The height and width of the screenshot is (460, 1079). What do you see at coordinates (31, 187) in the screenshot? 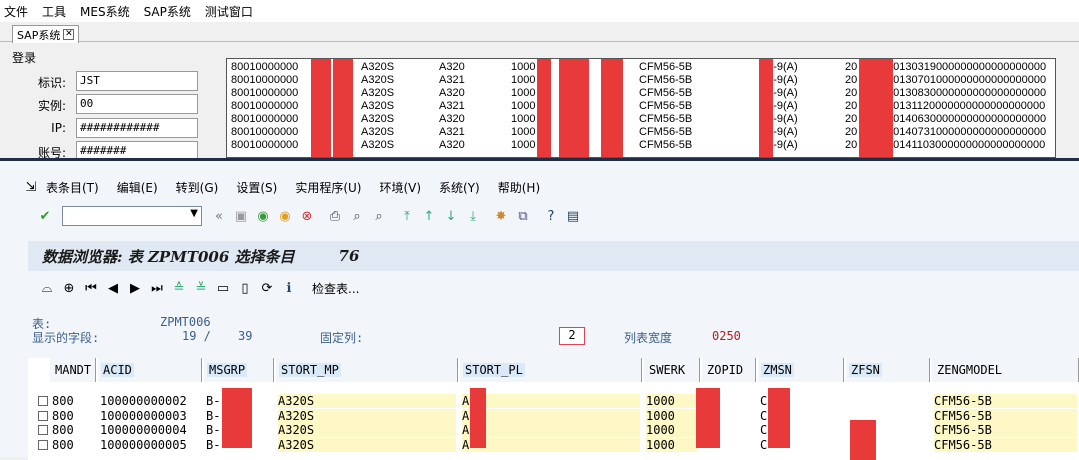
I see `menu-toggle-icon: ⇲` at bounding box center [31, 187].